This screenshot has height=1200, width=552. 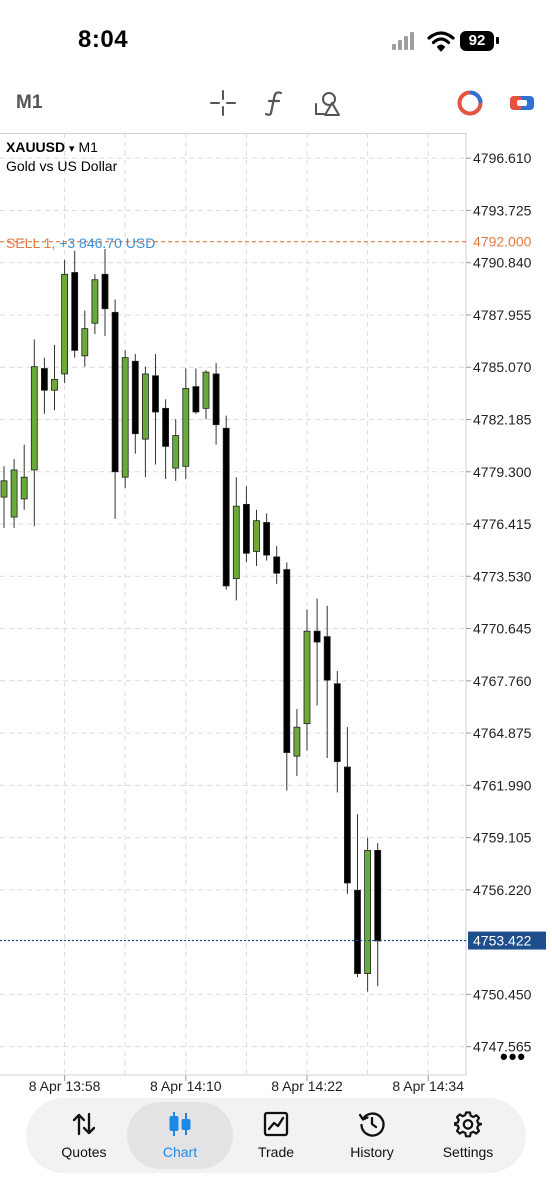 I want to click on symbol-name: XAUUSD, so click(x=35, y=147).